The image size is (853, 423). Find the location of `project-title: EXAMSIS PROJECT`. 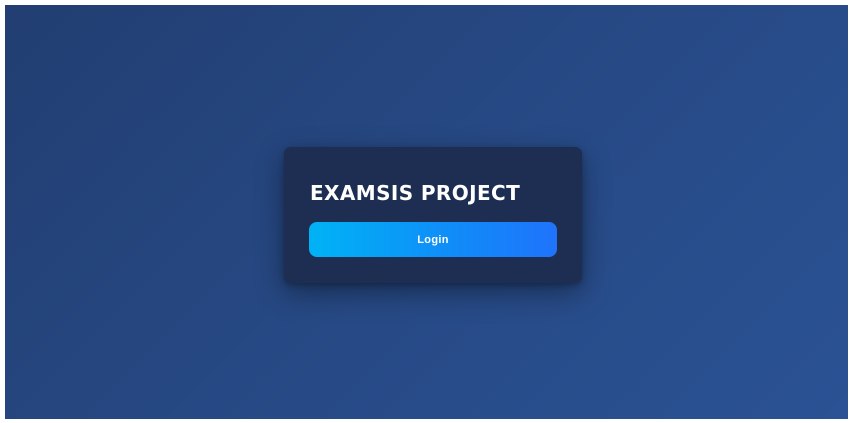

project-title: EXAMSIS PROJECT is located at coordinates (415, 193).